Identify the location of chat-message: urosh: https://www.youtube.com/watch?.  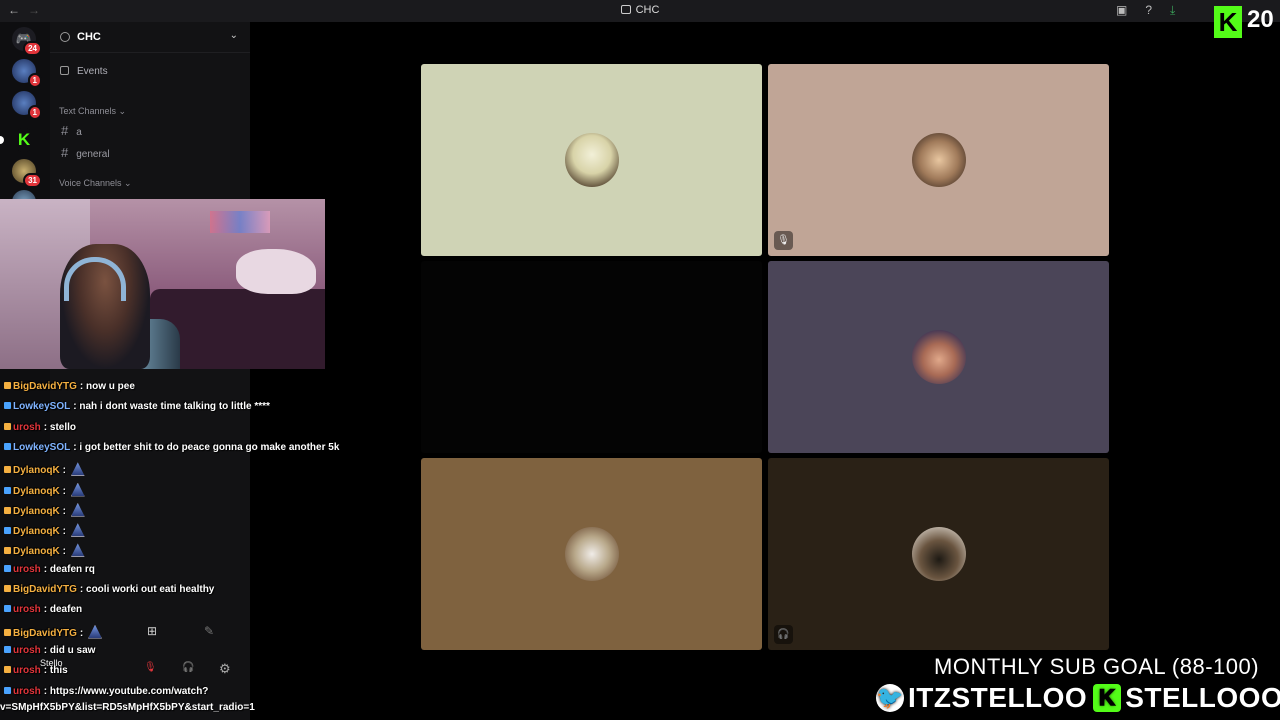
(106, 694).